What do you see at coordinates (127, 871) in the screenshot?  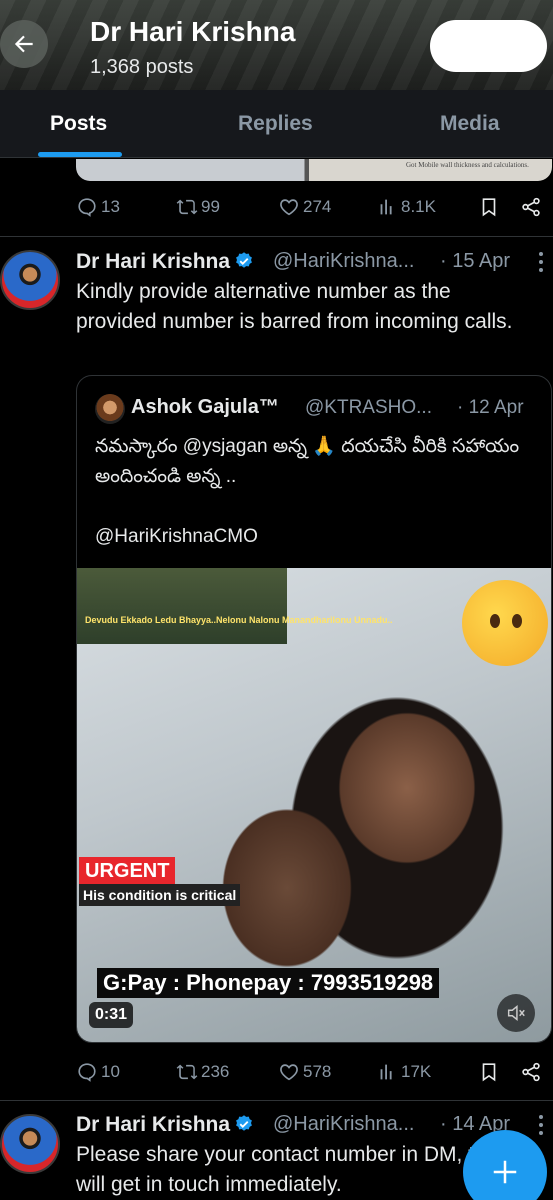 I see `urgent-label: URGENT` at bounding box center [127, 871].